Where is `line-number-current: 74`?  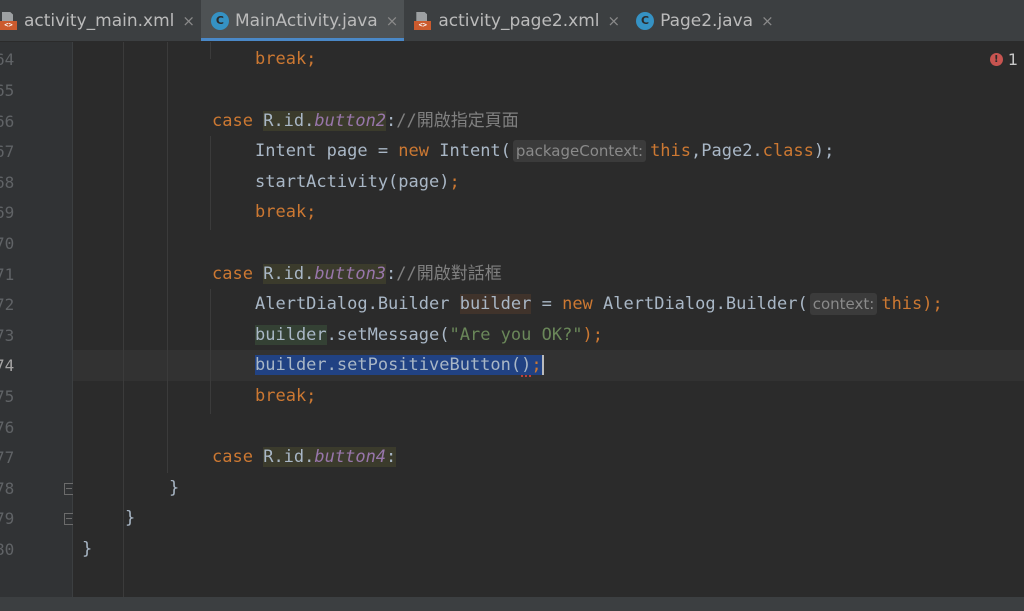
line-number-current: 74 is located at coordinates (7, 365).